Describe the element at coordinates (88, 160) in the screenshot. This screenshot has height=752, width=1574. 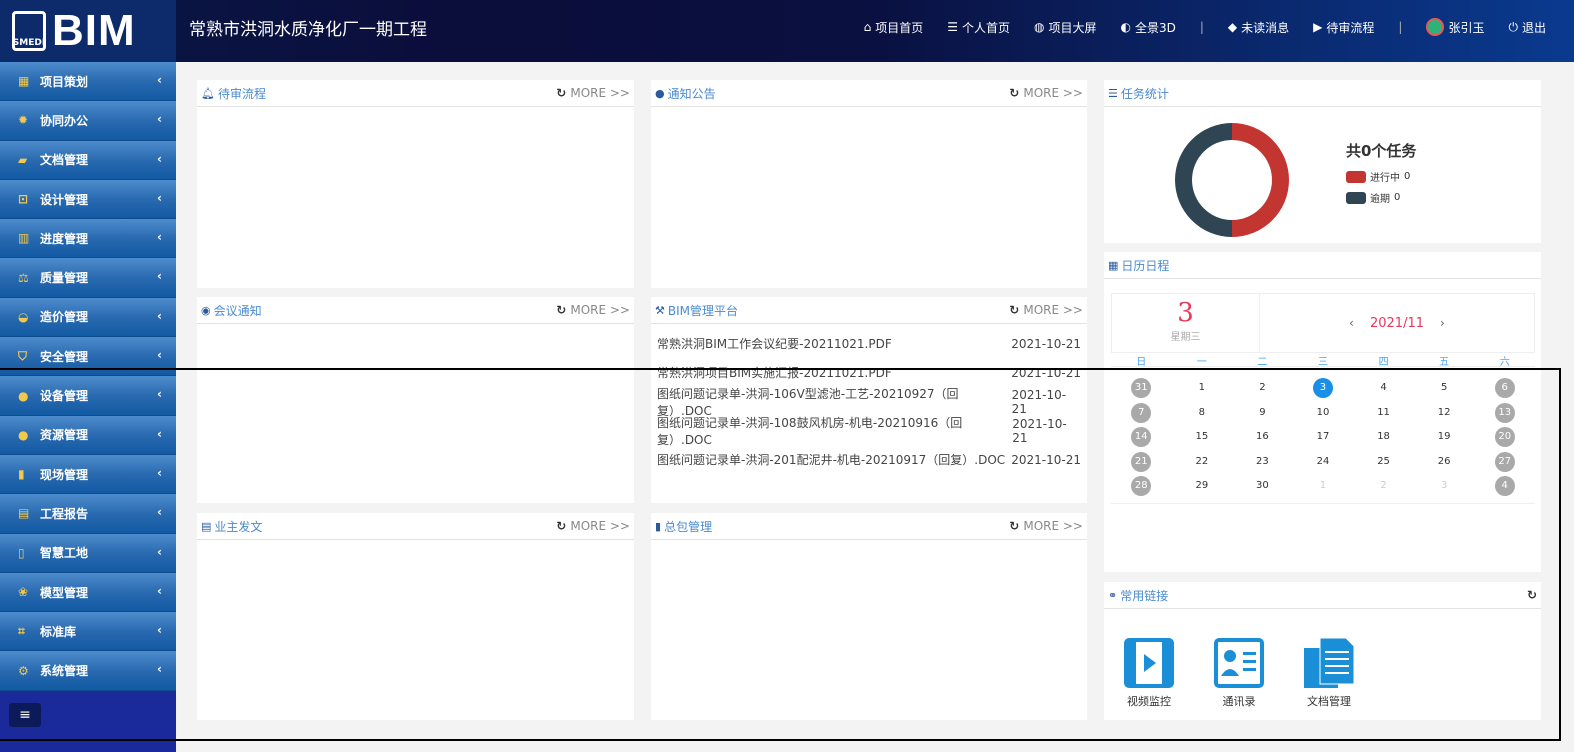
I see `sidebar-item: ▰ 文档管理 ‹` at that location.